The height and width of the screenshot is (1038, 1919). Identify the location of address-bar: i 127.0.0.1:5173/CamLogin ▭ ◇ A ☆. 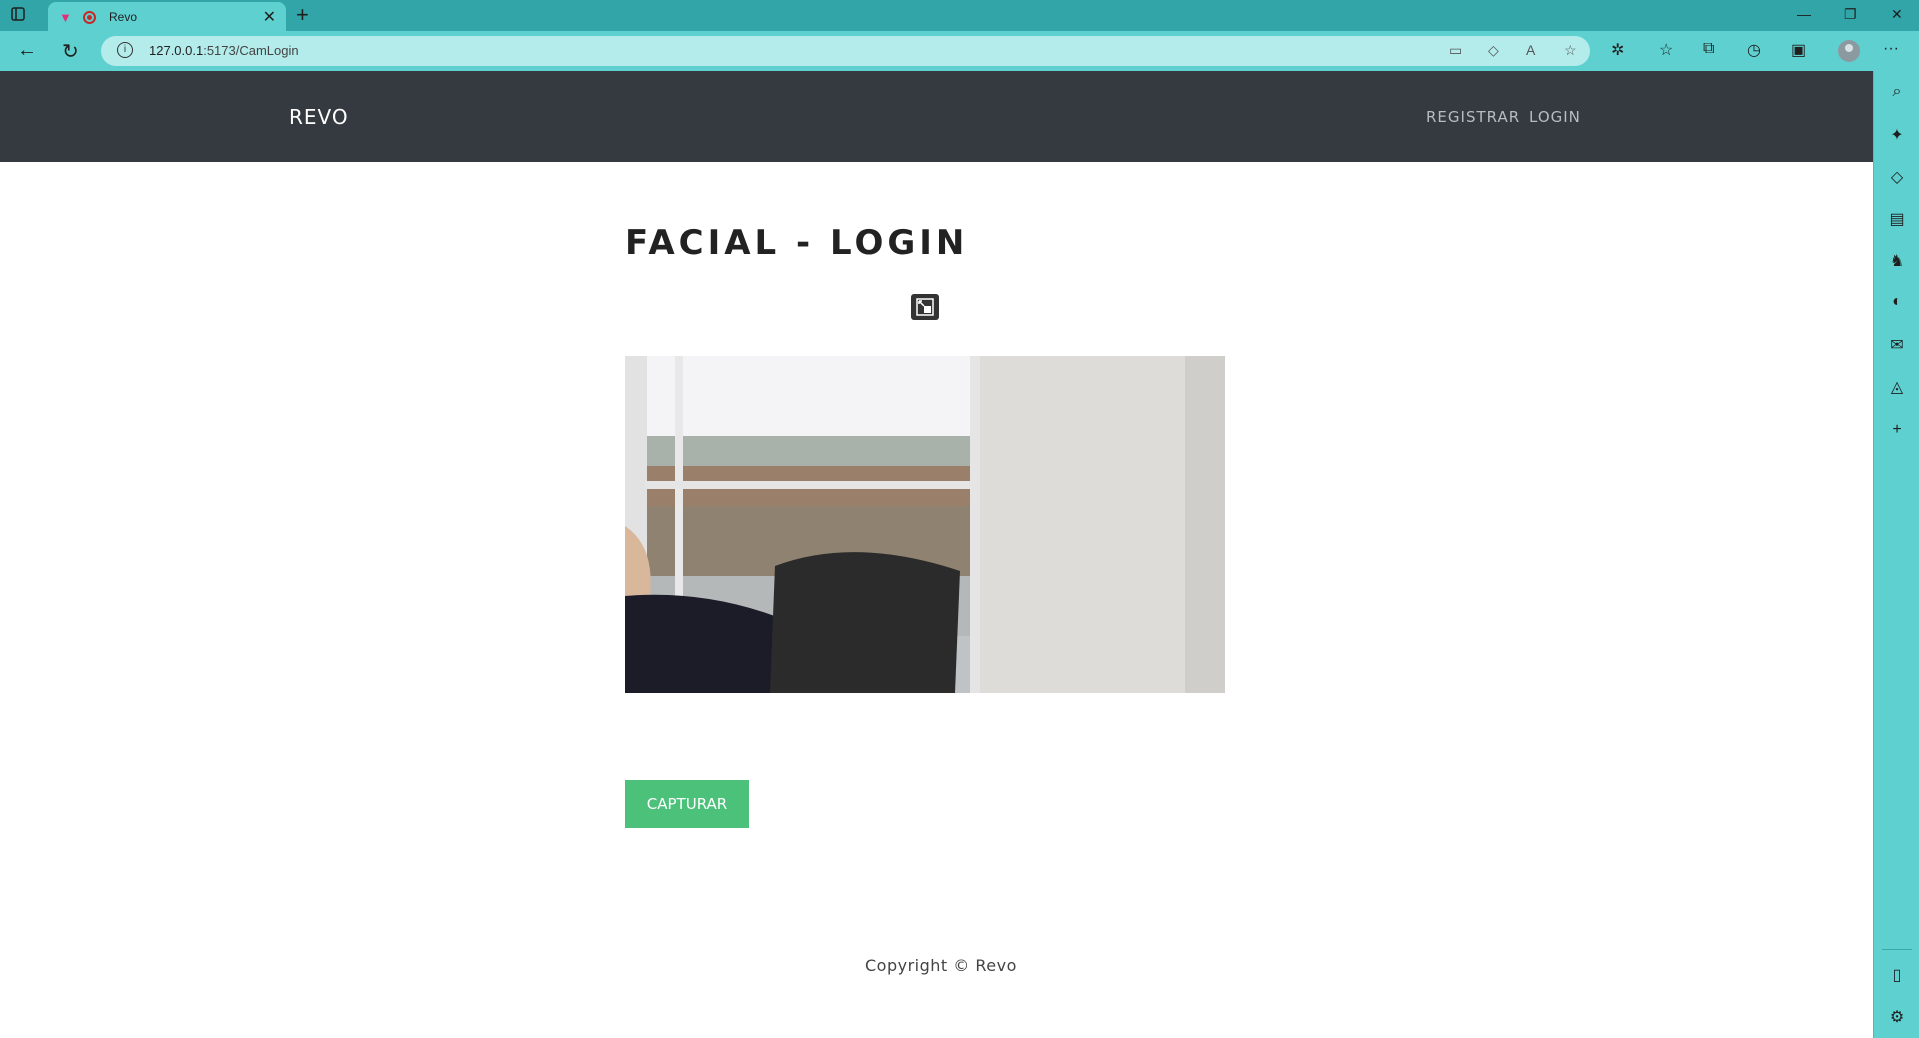
(845, 51).